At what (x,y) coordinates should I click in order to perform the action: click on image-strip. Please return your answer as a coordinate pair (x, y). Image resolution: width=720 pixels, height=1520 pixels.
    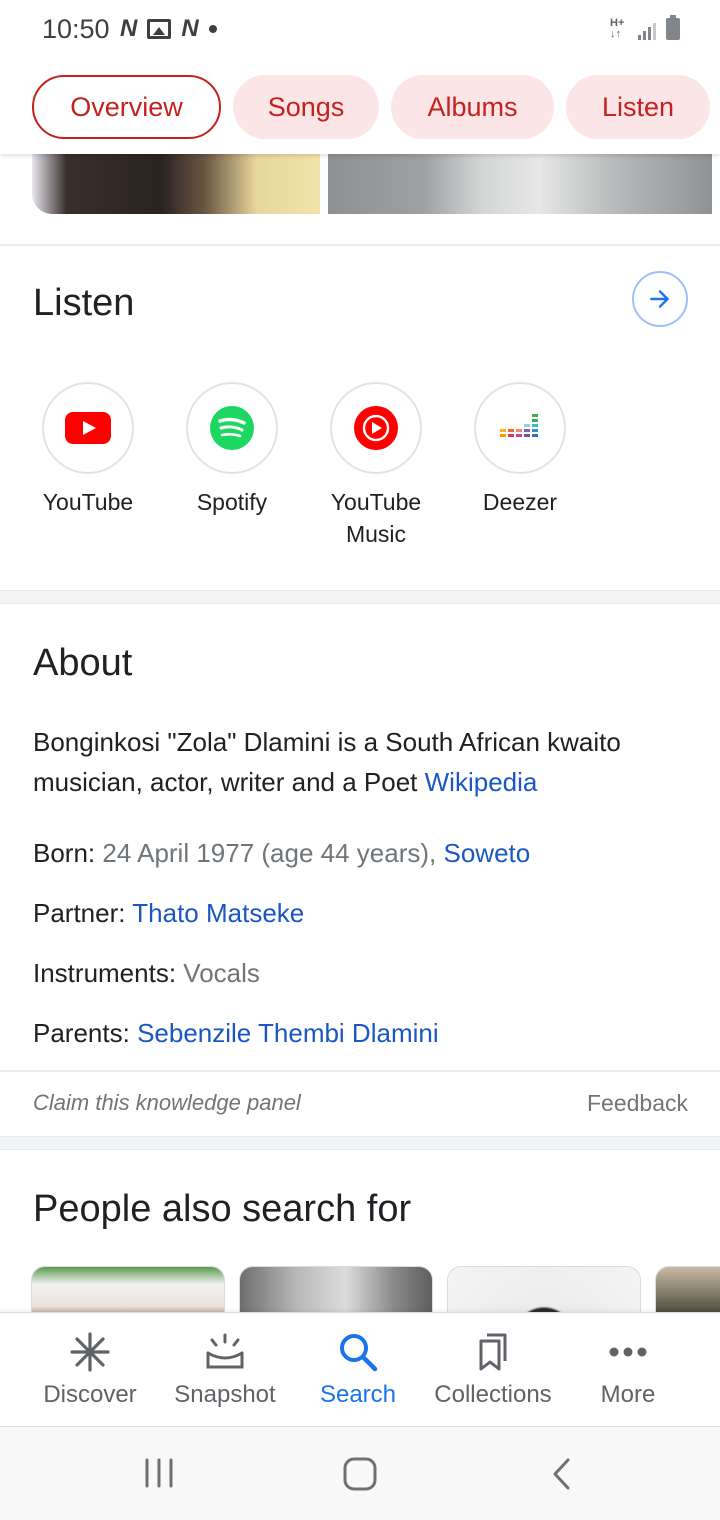
    Looking at the image, I should click on (360, 185).